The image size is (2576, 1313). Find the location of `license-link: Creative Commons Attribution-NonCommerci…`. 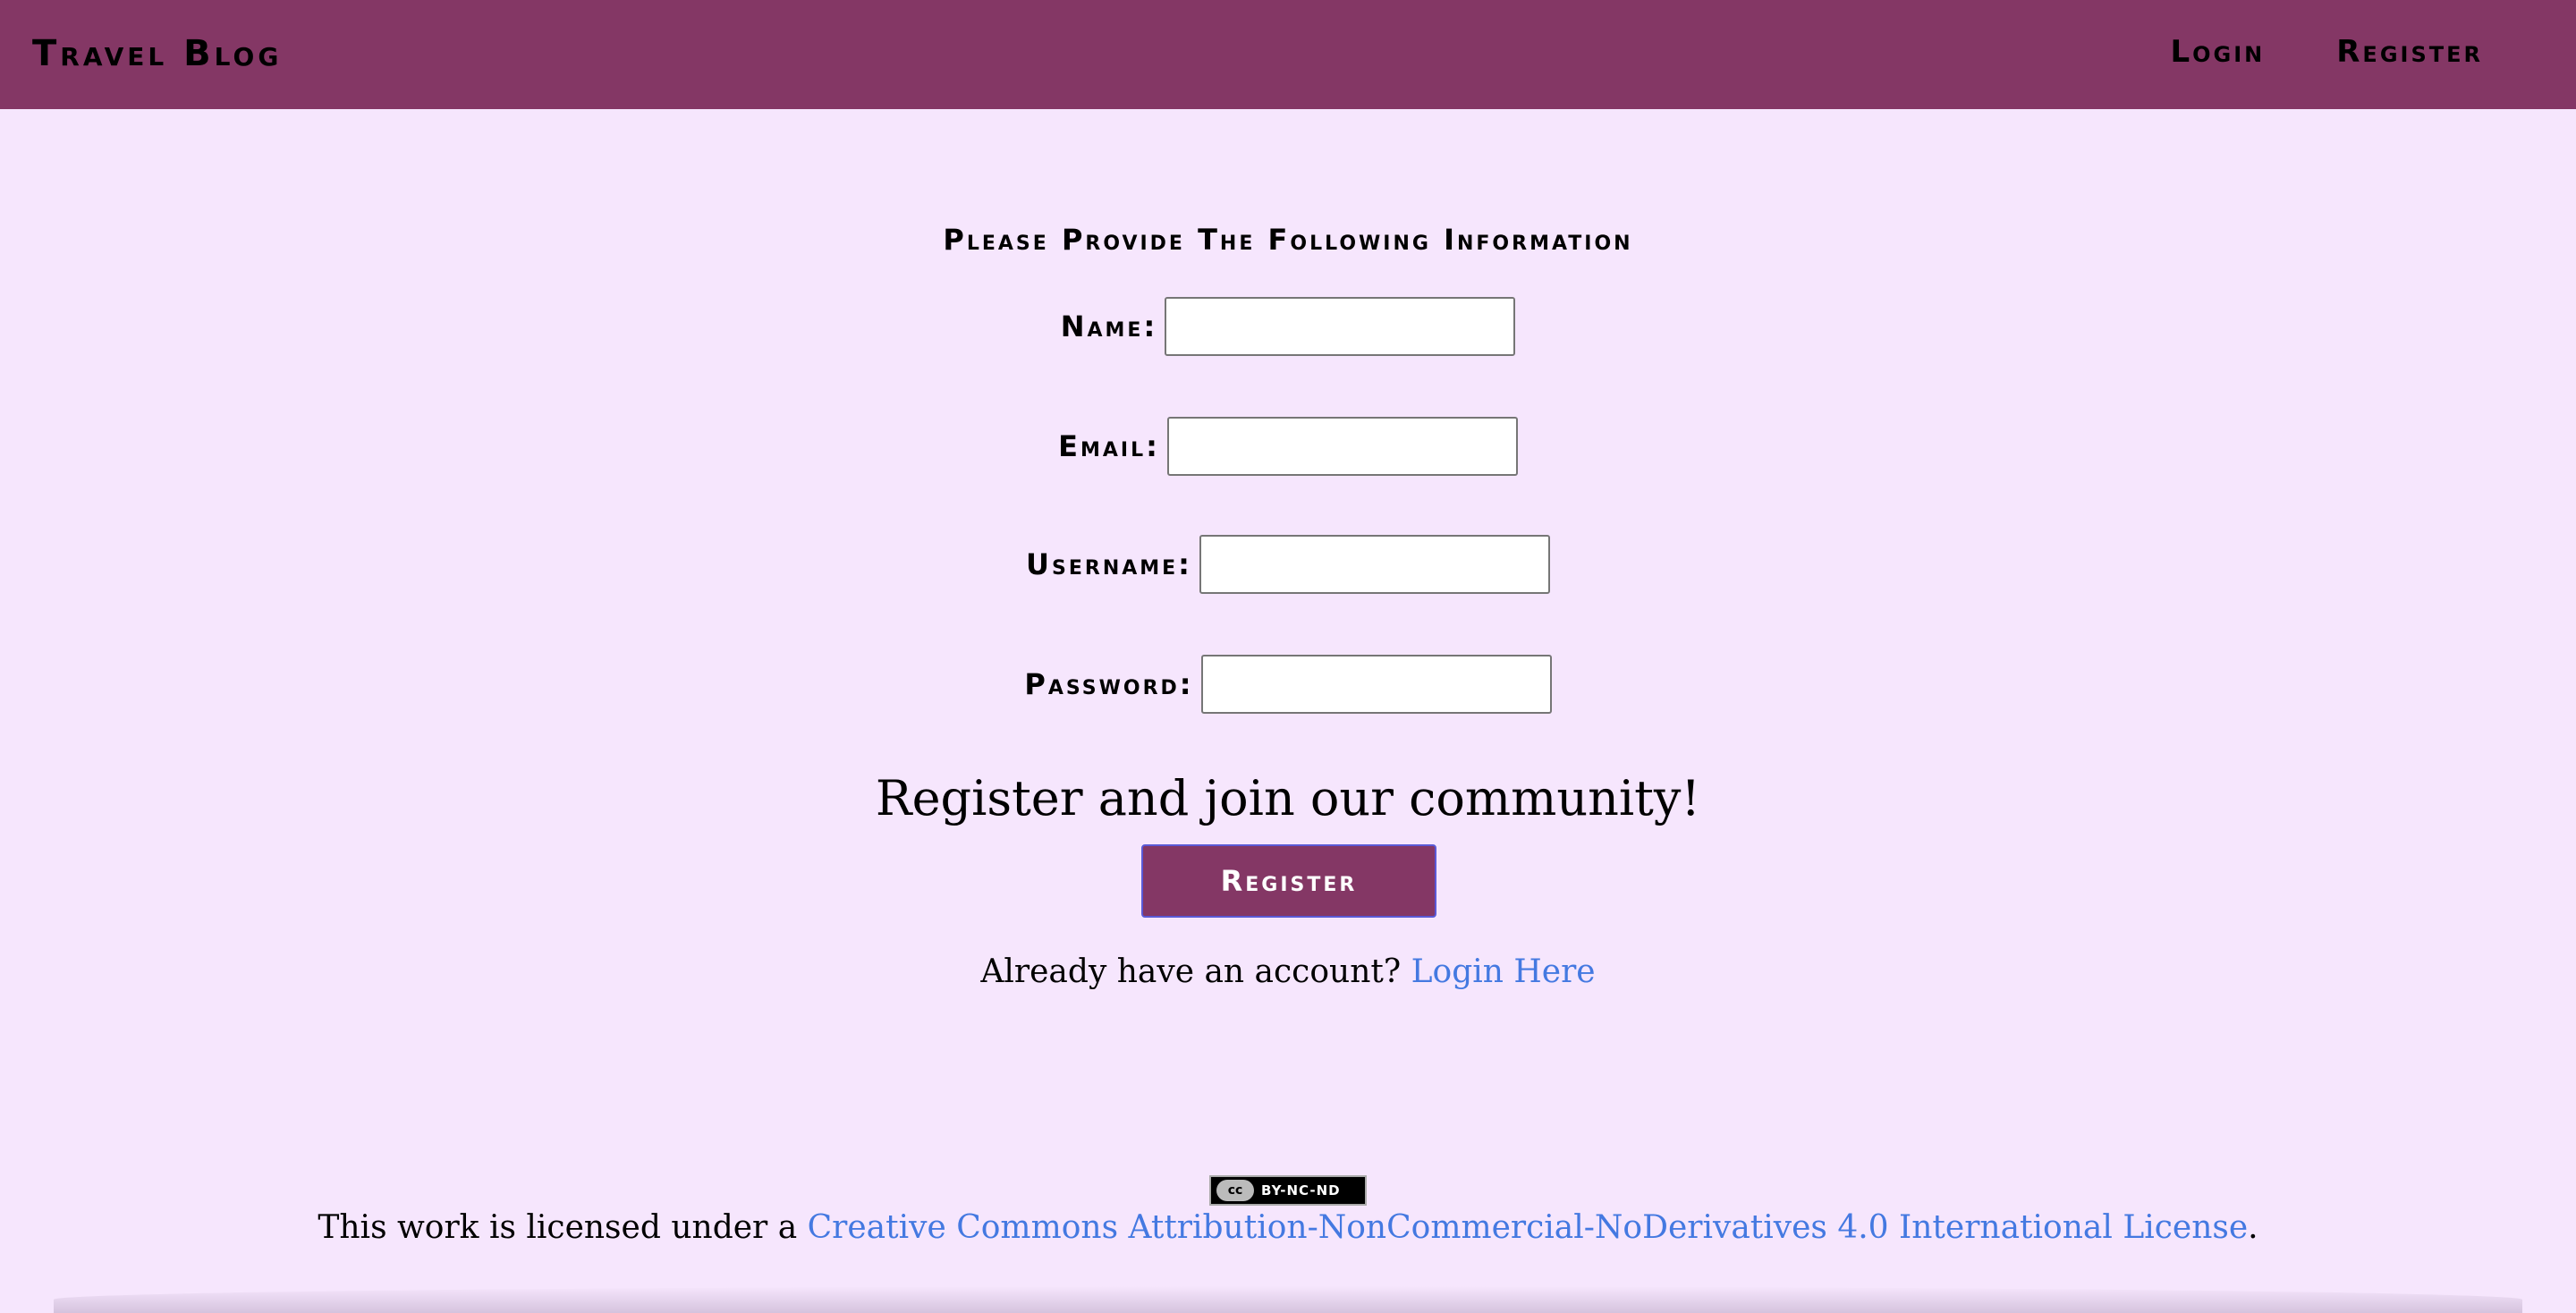

license-link: Creative Commons Attribution-NonCommerci… is located at coordinates (1528, 1227).